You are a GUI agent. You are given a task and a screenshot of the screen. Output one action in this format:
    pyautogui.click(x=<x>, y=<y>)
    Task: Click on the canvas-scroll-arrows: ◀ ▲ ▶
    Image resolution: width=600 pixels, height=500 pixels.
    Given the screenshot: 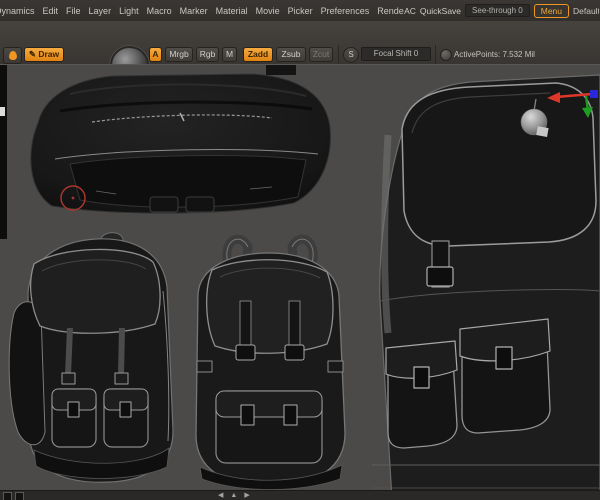 What is the action you would take?
    pyautogui.click(x=234, y=495)
    